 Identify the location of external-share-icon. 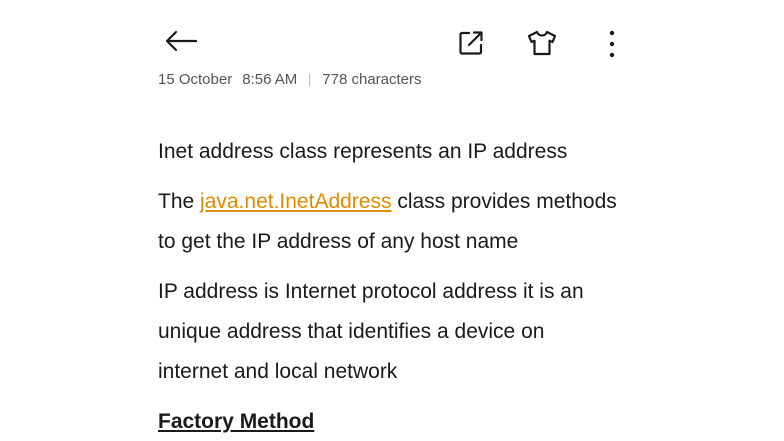
(471, 43).